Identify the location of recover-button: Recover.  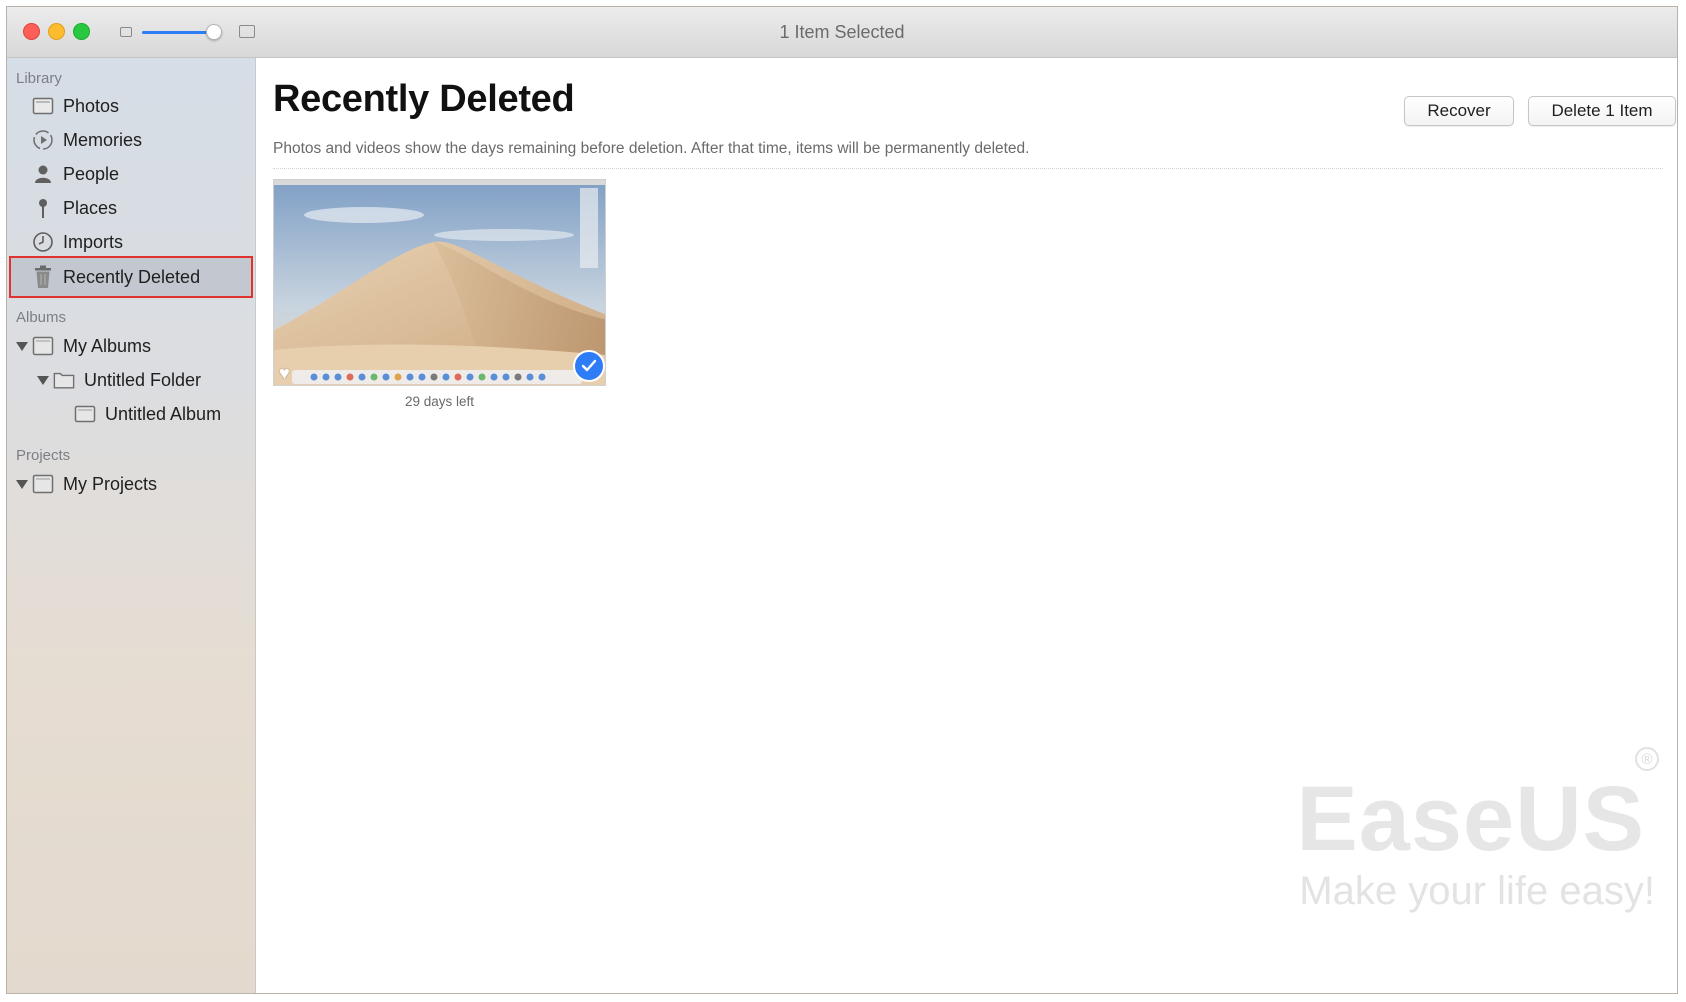
(1459, 111).